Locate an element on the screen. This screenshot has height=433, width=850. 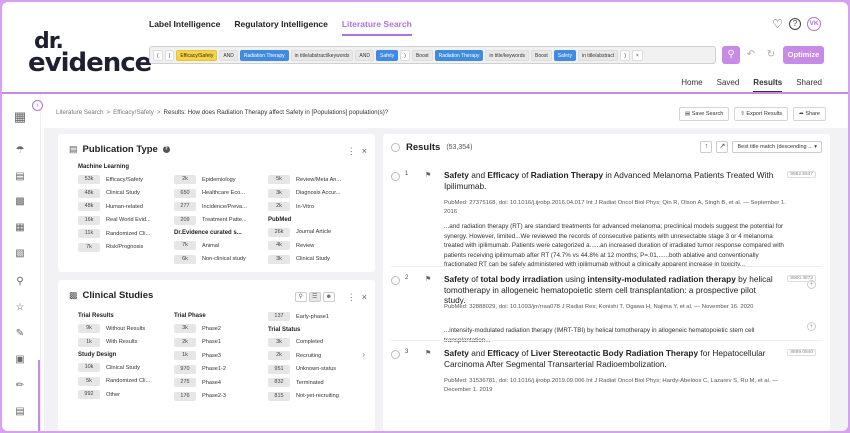
filter-row: 970 Phase1-2 is located at coordinates (219, 370).